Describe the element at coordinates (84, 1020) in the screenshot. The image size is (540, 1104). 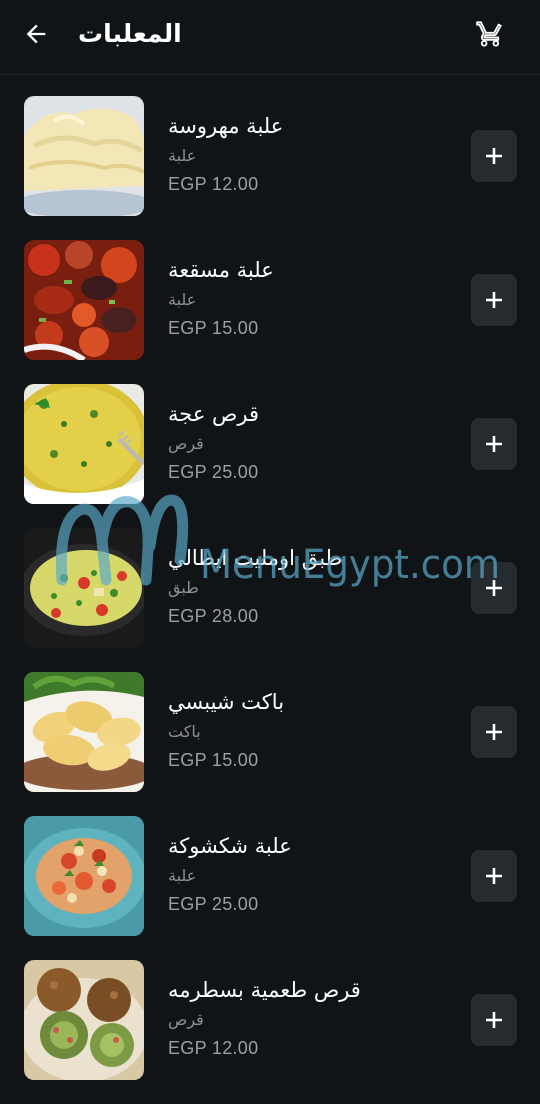
I see `product-image-taameya` at that location.